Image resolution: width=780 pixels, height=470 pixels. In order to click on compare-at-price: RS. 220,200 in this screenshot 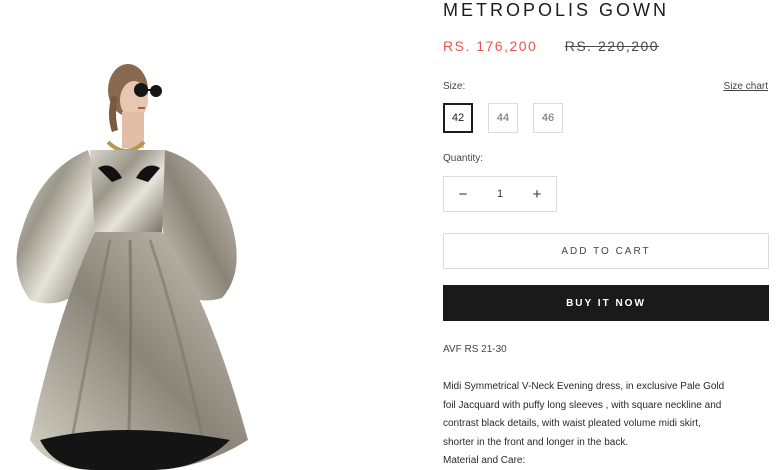, I will do `click(612, 46)`.